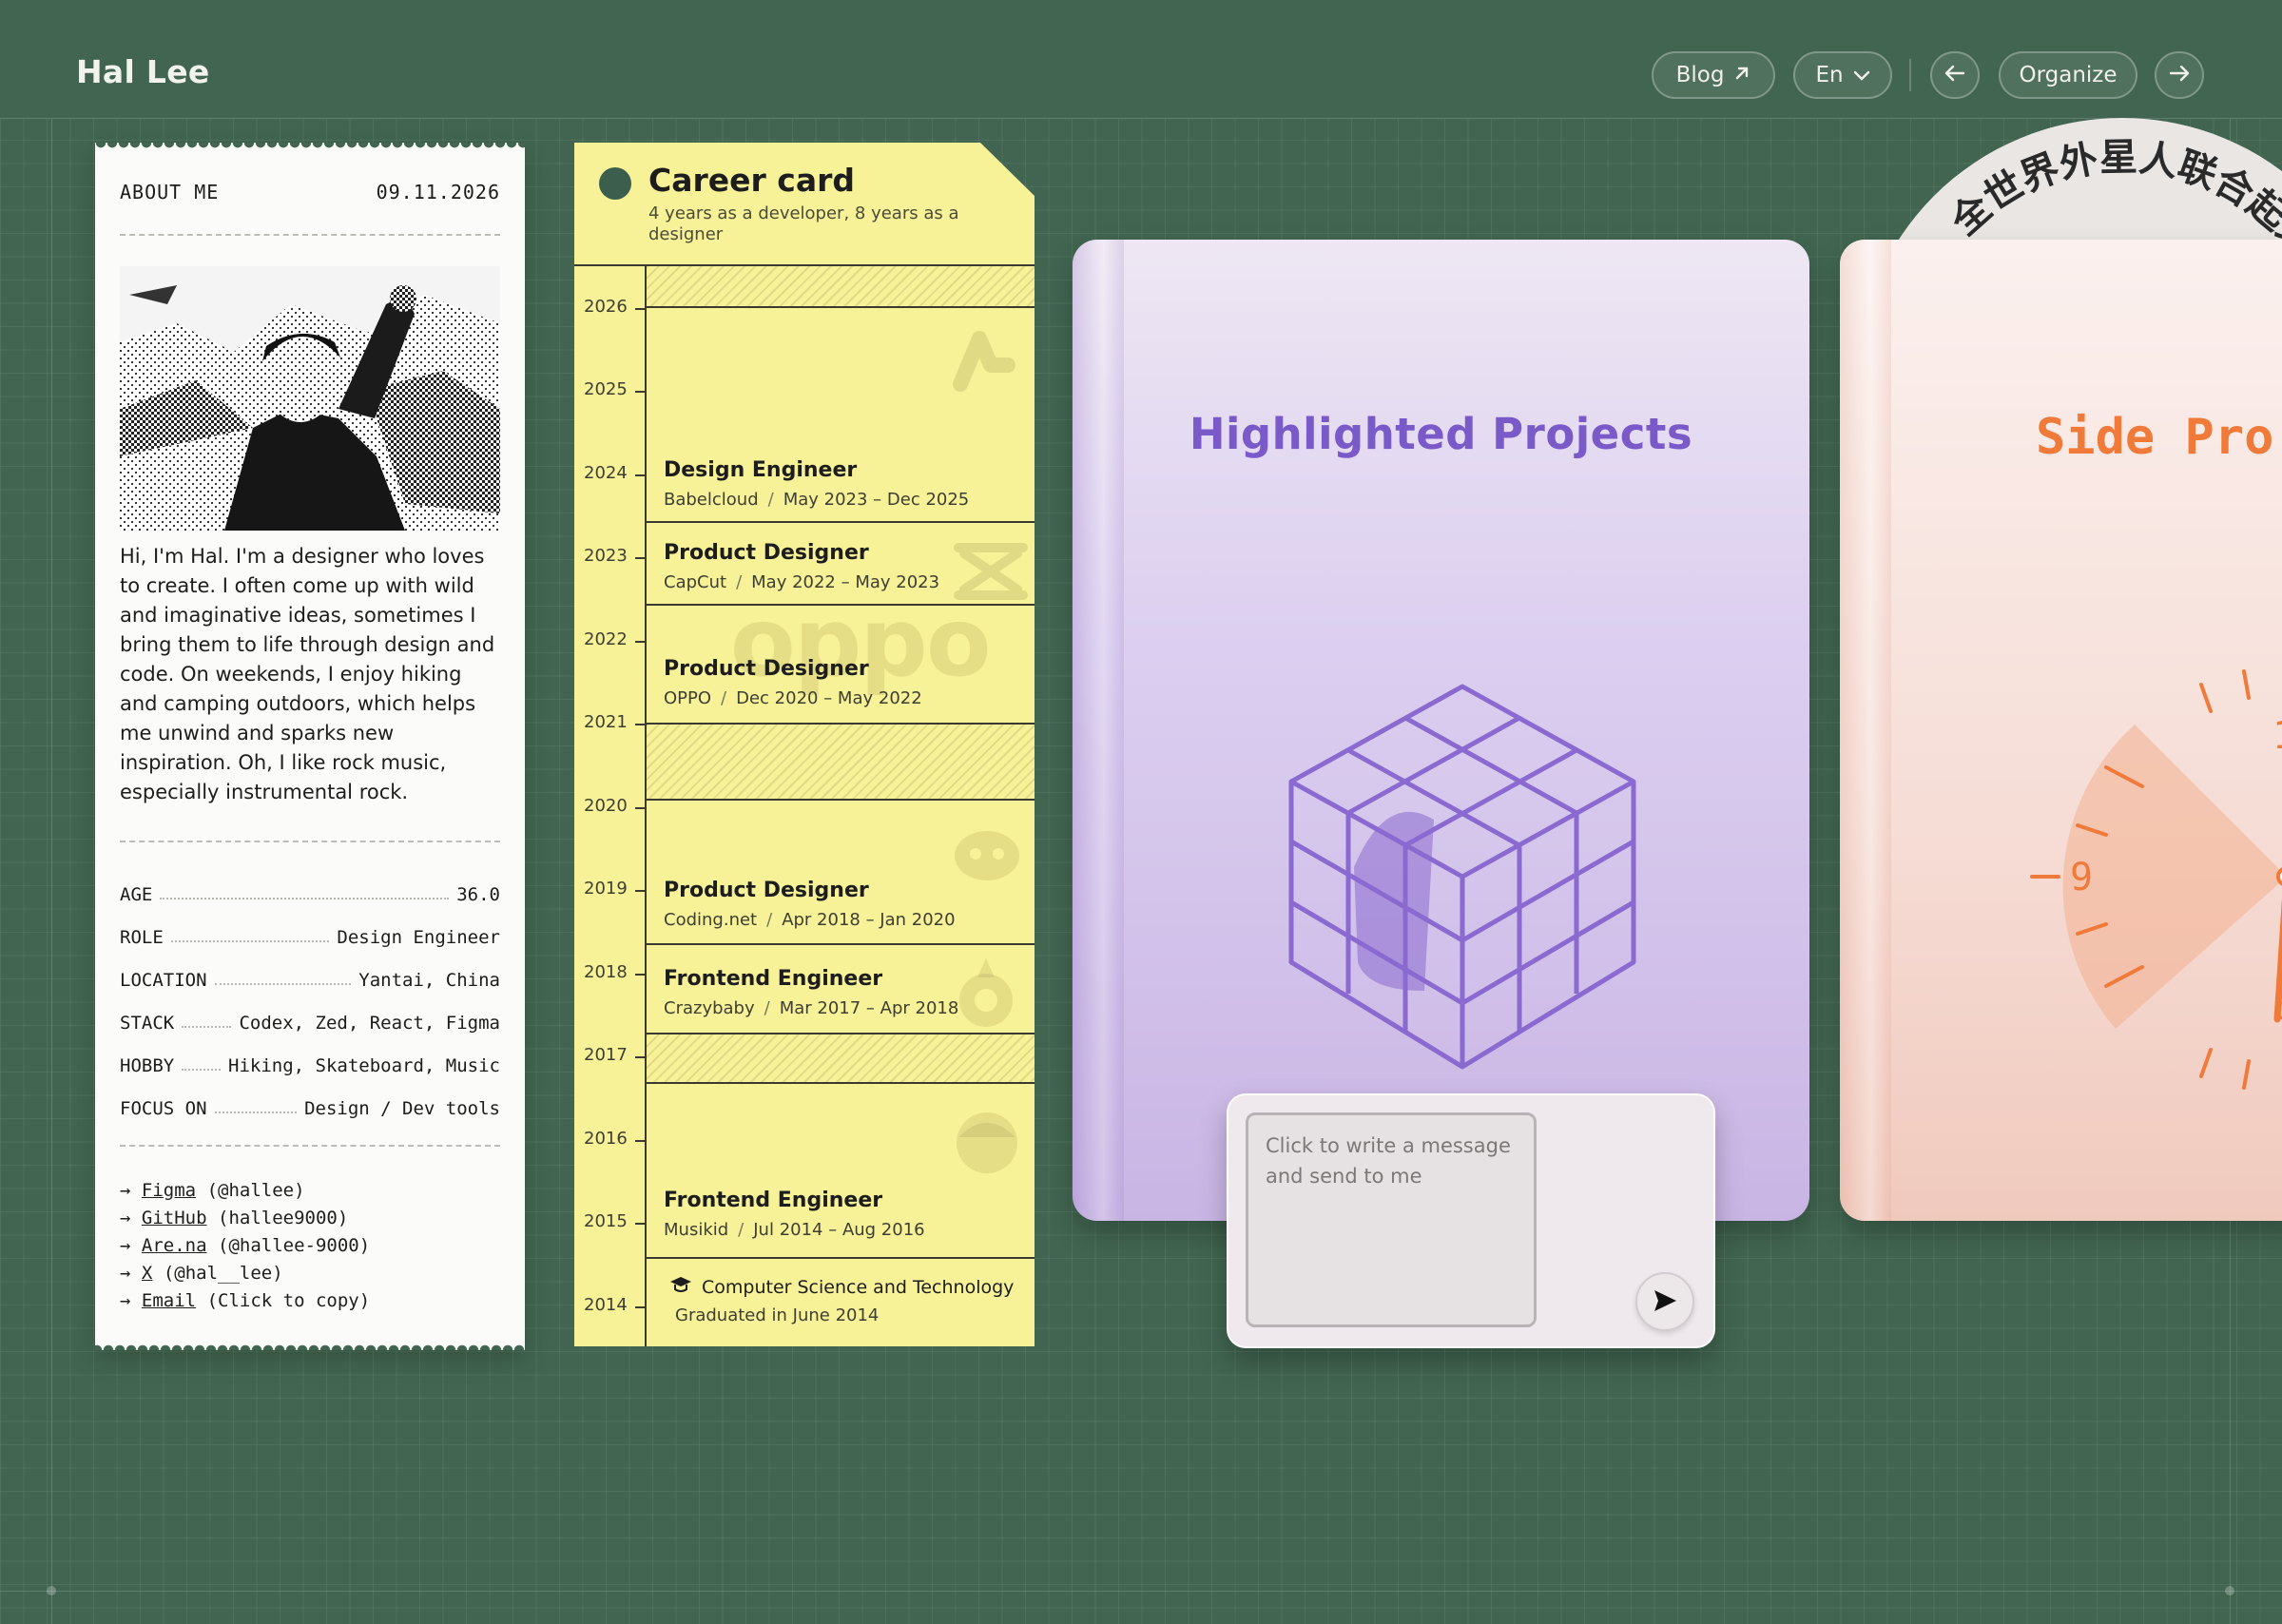 Image resolution: width=2282 pixels, height=1624 pixels. What do you see at coordinates (147, 1065) in the screenshot?
I see `fact-key: HOBBY` at bounding box center [147, 1065].